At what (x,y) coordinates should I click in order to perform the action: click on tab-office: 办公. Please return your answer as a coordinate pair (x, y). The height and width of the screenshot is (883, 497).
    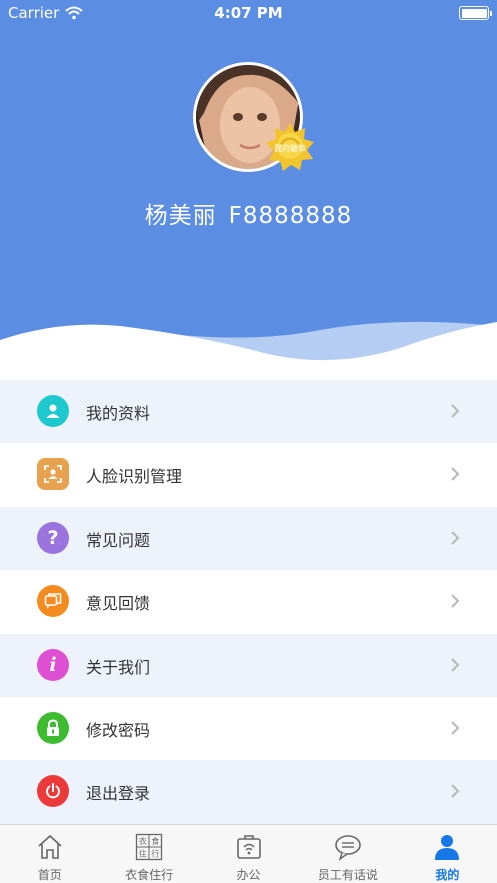
    Looking at the image, I should click on (248, 854).